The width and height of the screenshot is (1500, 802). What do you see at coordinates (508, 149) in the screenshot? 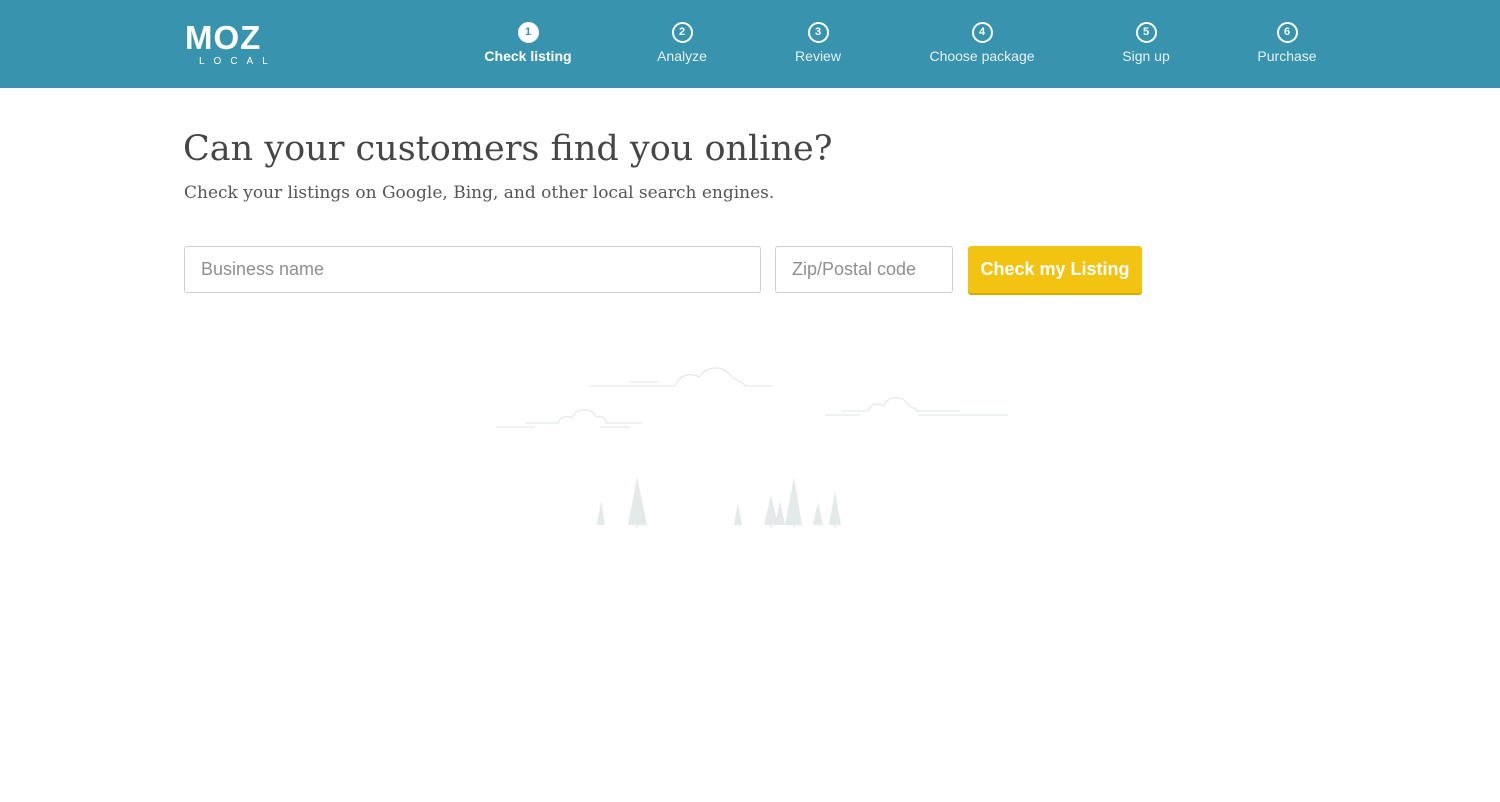
I see `page-title: Can your customers find you online?` at bounding box center [508, 149].